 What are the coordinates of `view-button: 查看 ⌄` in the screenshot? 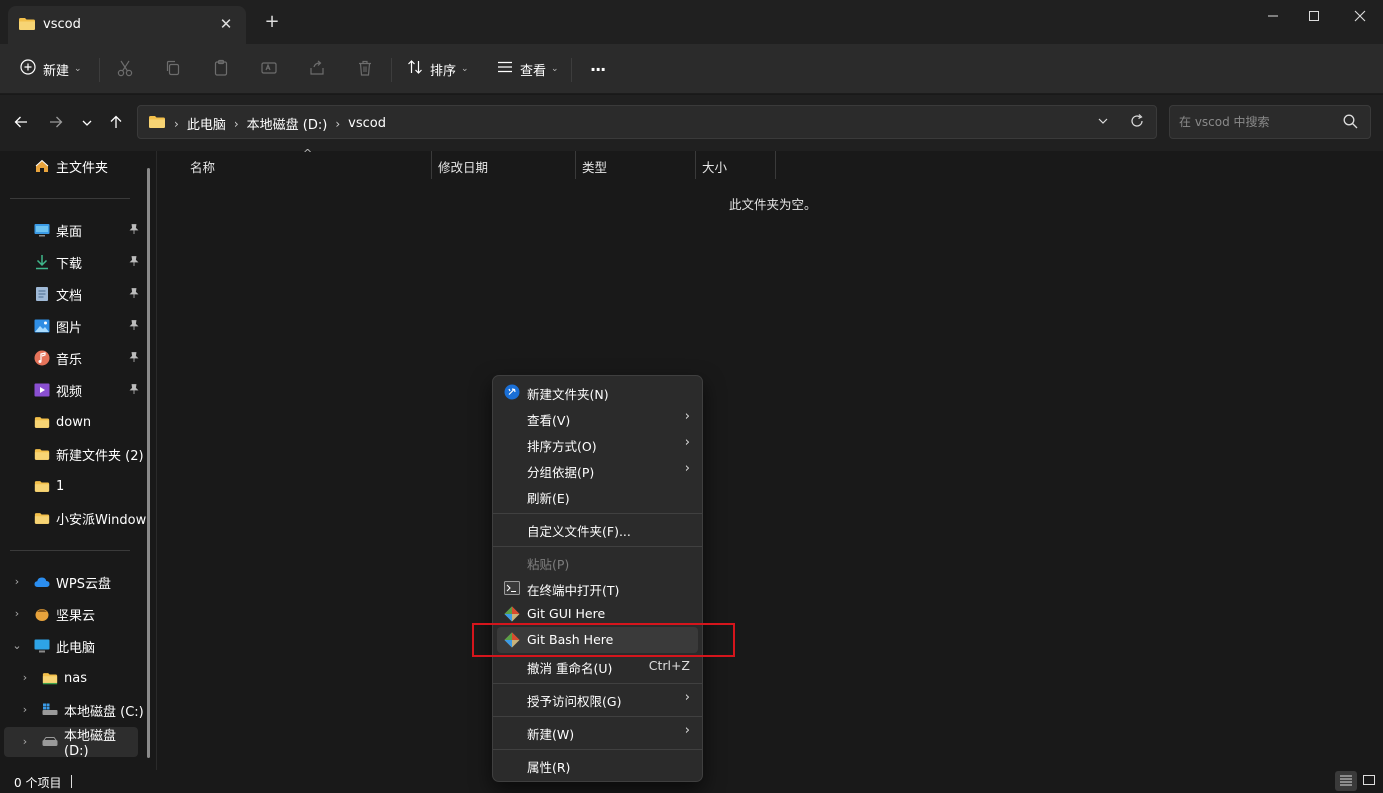 It's located at (528, 69).